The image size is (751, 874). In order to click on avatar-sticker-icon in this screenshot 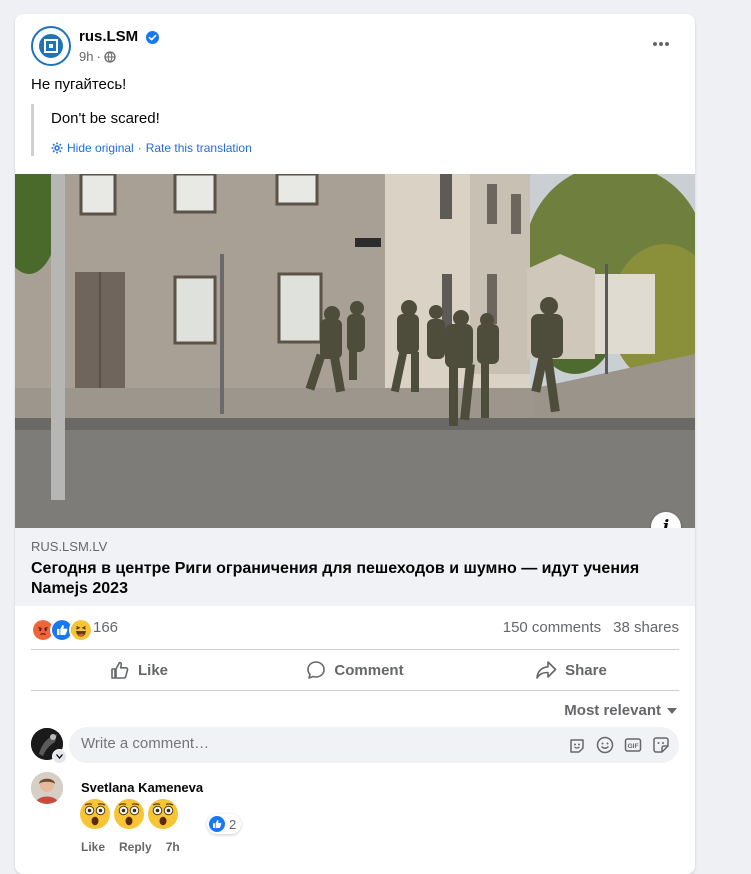, I will do `click(577, 746)`.